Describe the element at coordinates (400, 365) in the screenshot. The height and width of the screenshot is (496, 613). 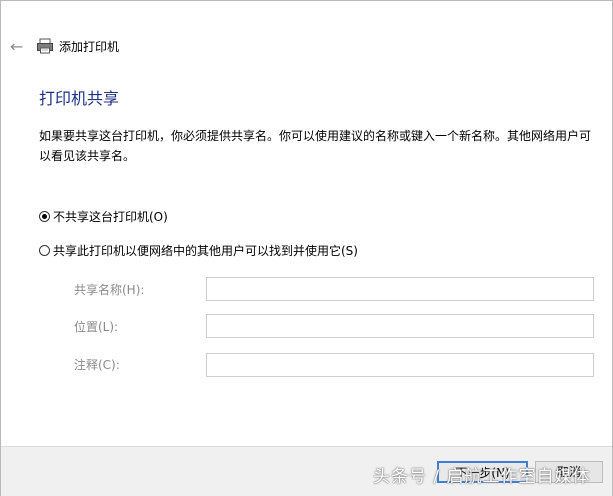
I see `comment-input` at that location.